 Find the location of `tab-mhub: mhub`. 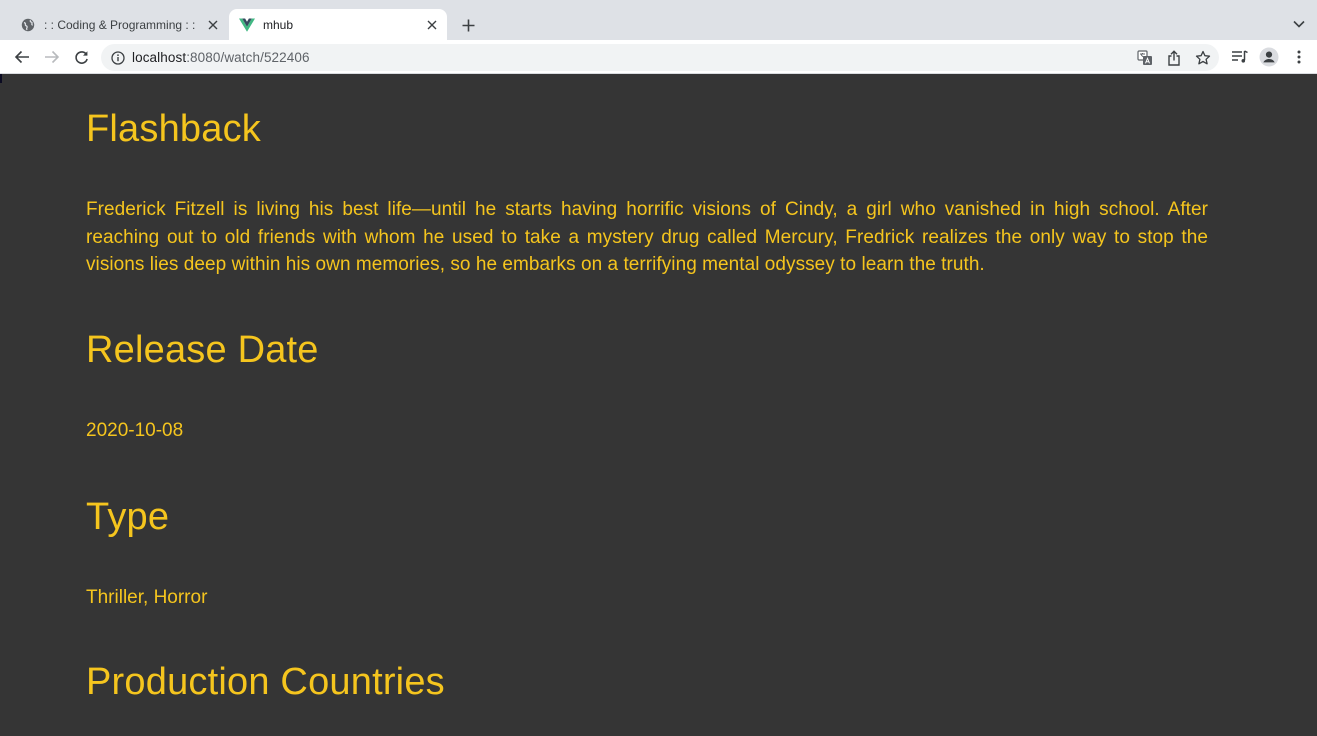

tab-mhub: mhub is located at coordinates (338, 24).